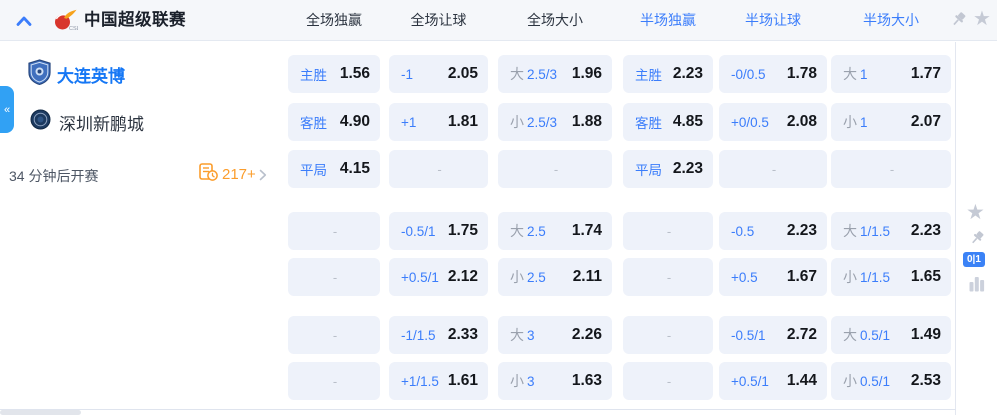 The image size is (997, 415). Describe the element at coordinates (334, 74) in the screenshot. I see `odds-cell: 主胜 1.56` at that location.